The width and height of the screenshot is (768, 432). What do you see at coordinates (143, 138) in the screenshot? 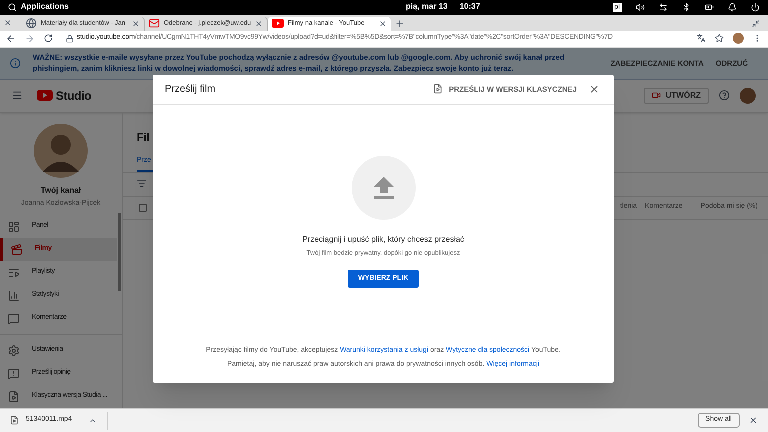
I see `page-title: Fil` at bounding box center [143, 138].